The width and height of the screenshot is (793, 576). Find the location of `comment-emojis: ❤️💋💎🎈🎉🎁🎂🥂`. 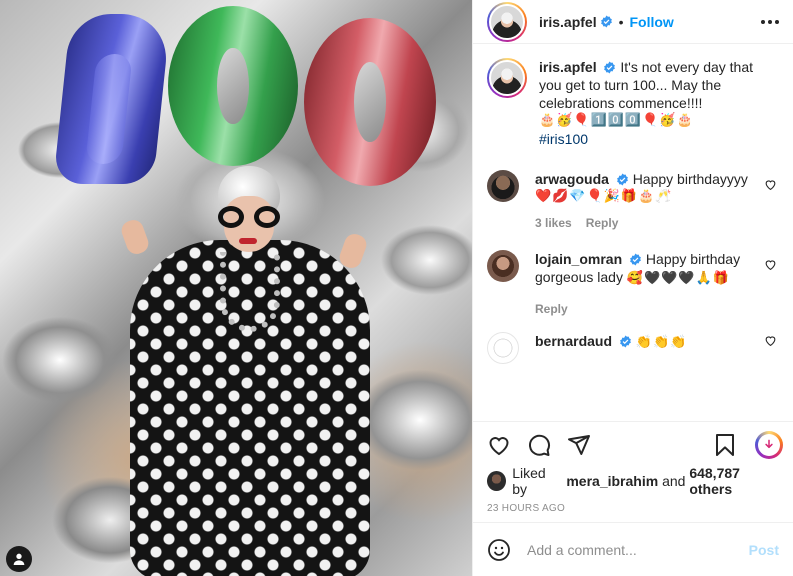

comment-emojis: ❤️💋💎🎈🎉🎁🎂🥂 is located at coordinates (604, 196).